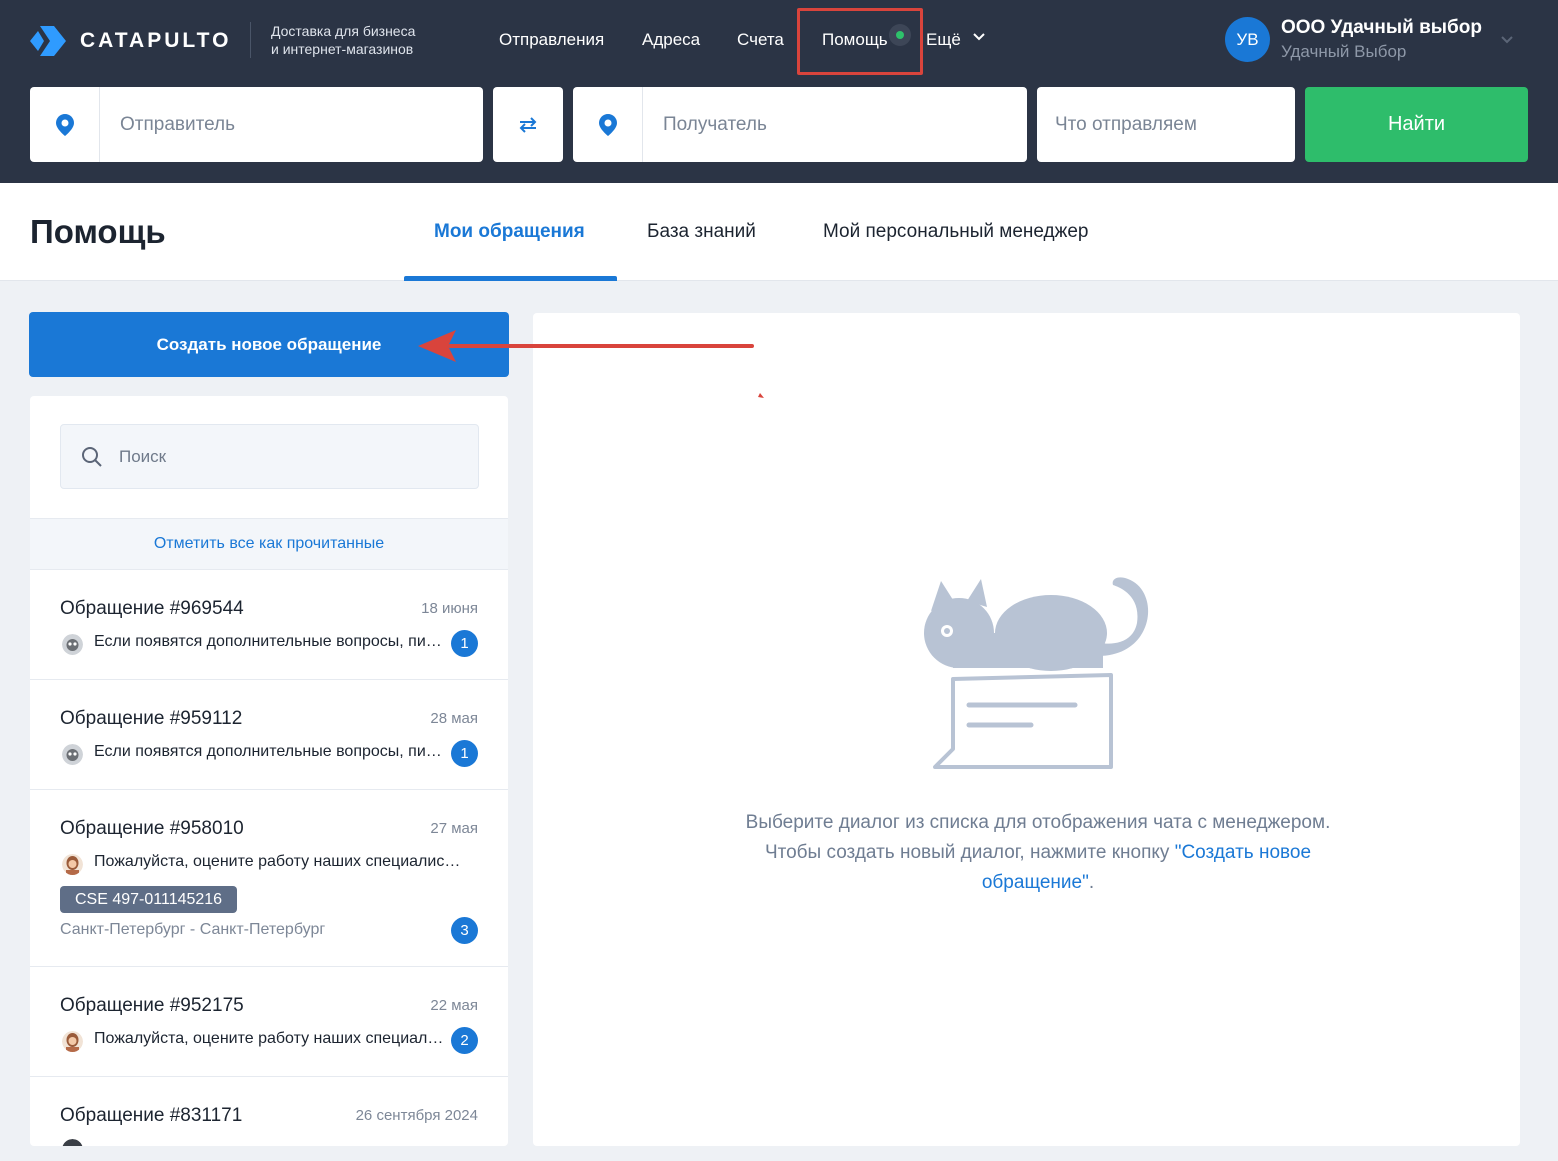 Image resolution: width=1558 pixels, height=1161 pixels. Describe the element at coordinates (1381, 28) in the screenshot. I see `company-name: ООО Удачный выбор` at that location.